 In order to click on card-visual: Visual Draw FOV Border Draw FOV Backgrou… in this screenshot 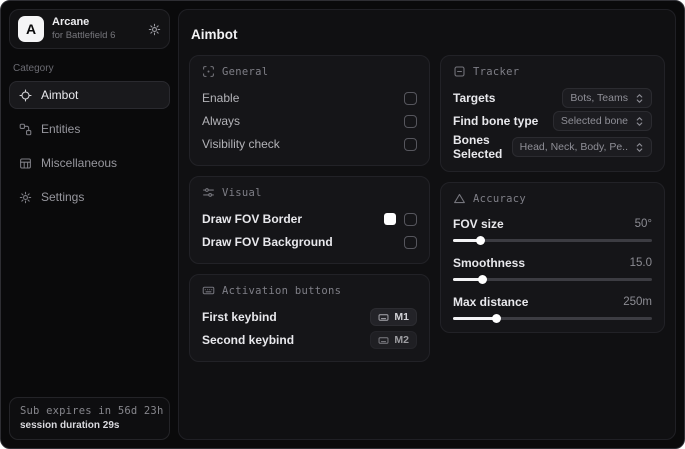, I will do `click(309, 220)`.